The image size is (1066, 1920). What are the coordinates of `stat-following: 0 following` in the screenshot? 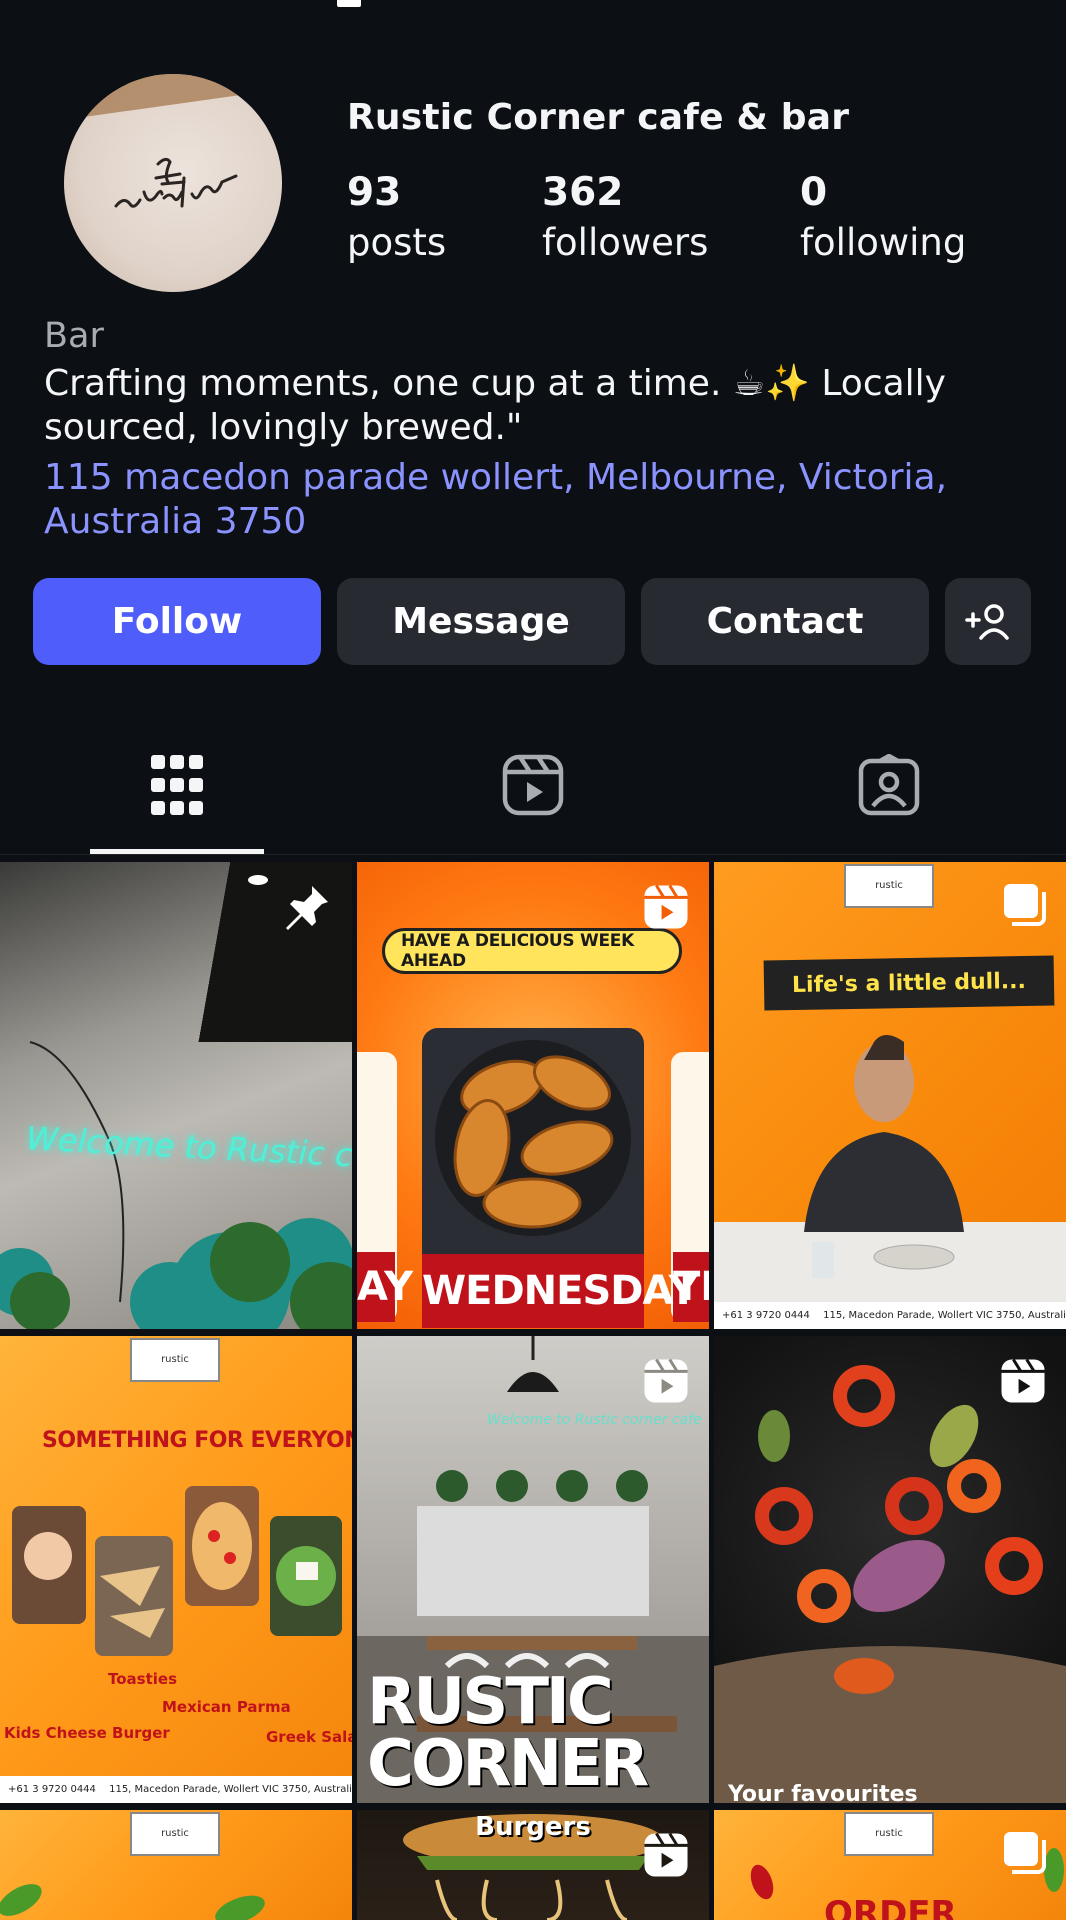 It's located at (883, 218).